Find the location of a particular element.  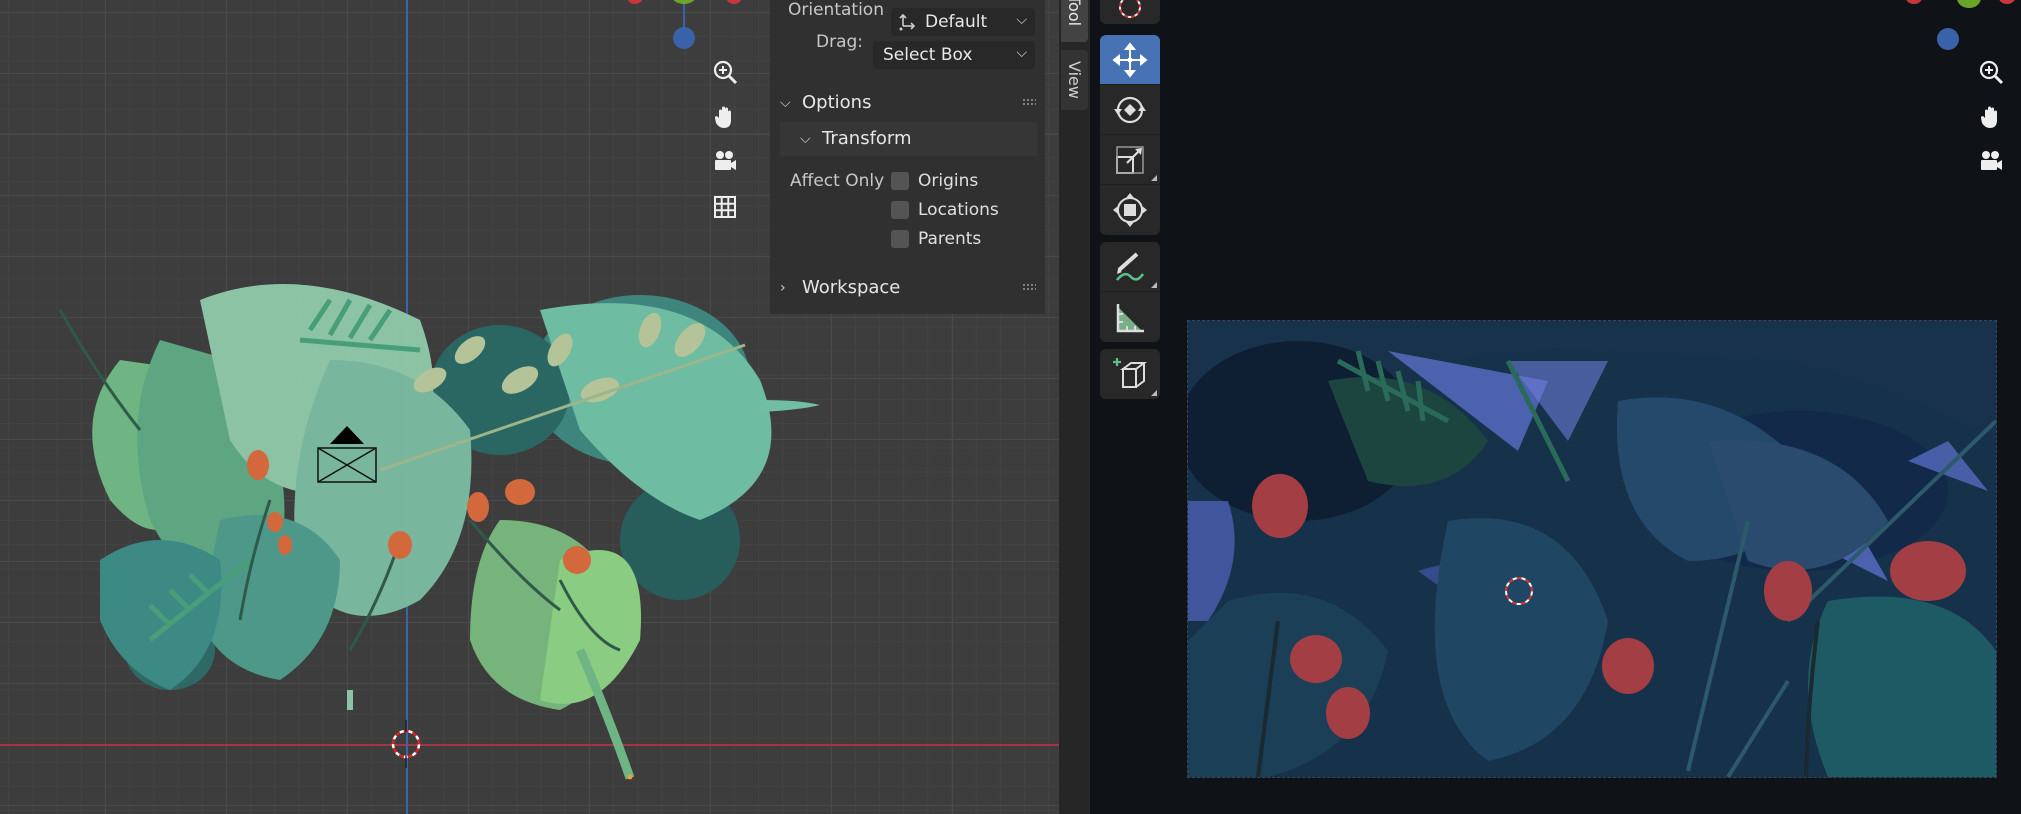

tab-view-label: View is located at coordinates (1074, 80).